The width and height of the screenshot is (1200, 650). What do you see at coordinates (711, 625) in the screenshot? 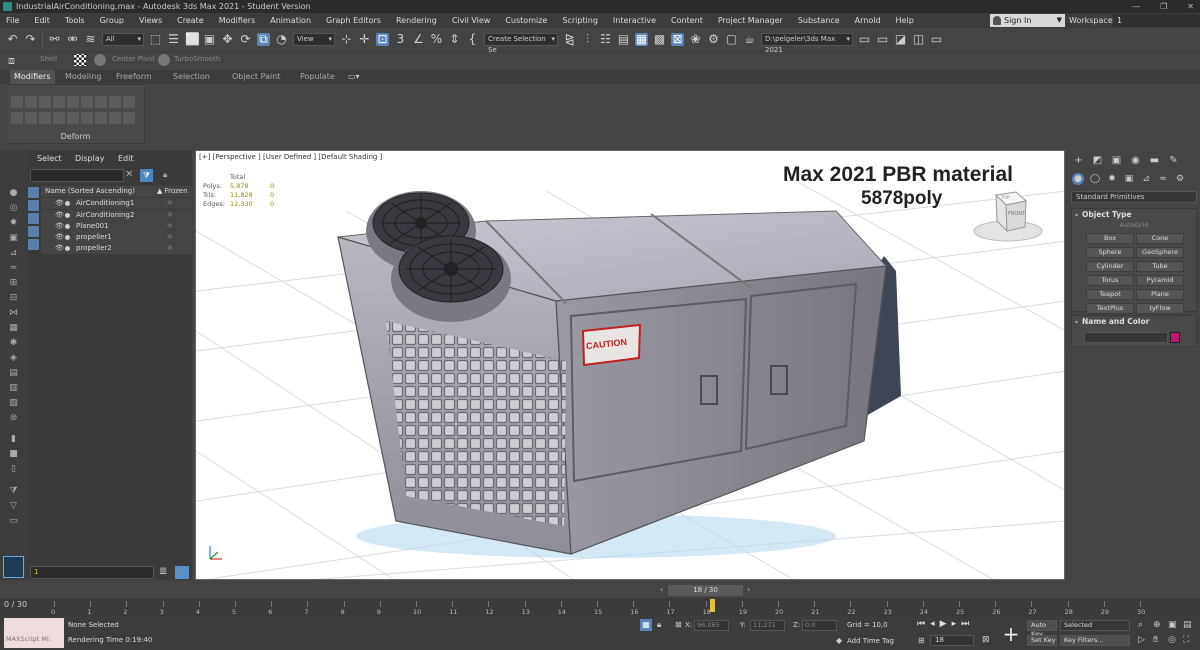
I see `x-coordinate-field: 96,065` at bounding box center [711, 625].